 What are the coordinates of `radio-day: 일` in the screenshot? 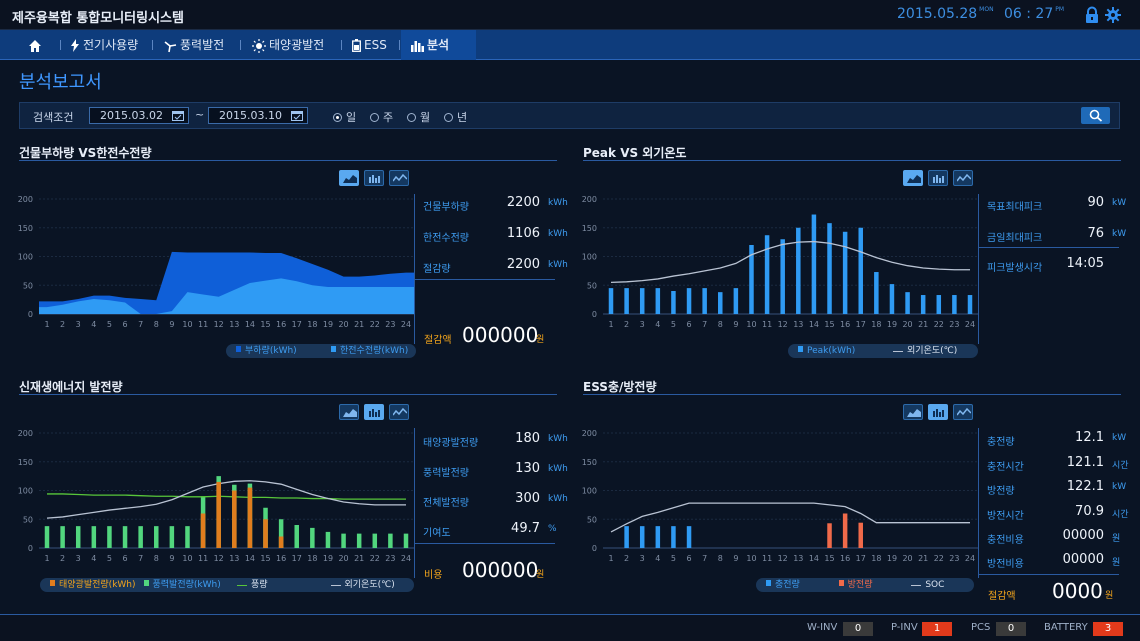 It's located at (344, 117).